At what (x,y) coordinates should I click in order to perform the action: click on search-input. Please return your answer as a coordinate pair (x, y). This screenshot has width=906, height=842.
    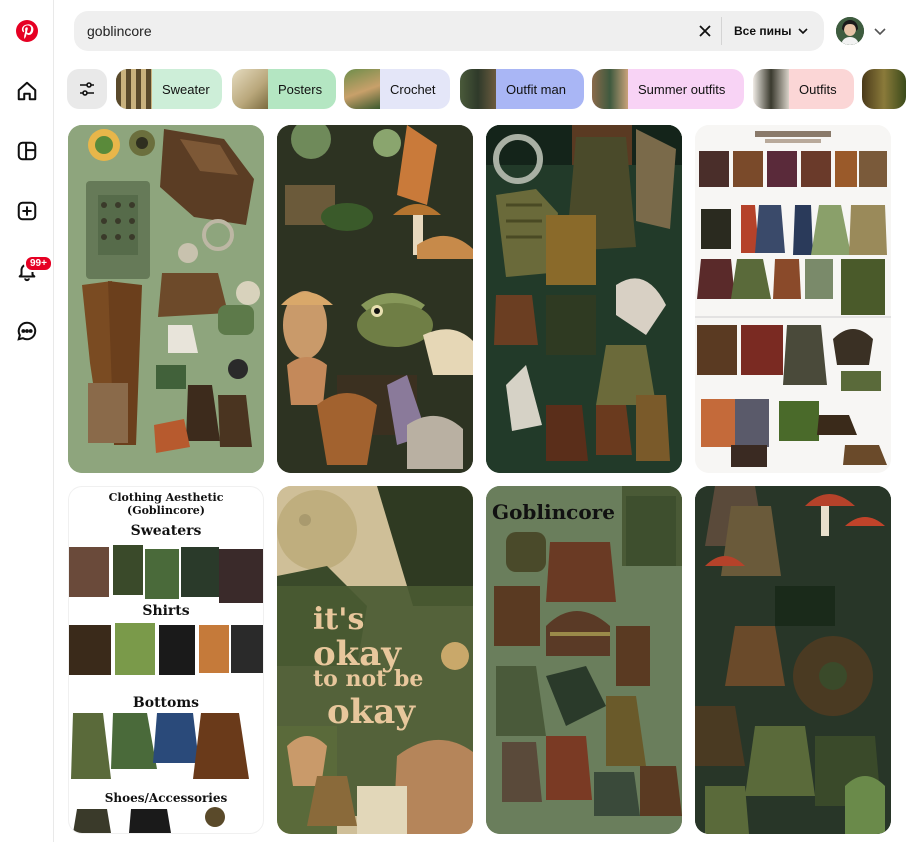
    Looking at the image, I should click on (387, 31).